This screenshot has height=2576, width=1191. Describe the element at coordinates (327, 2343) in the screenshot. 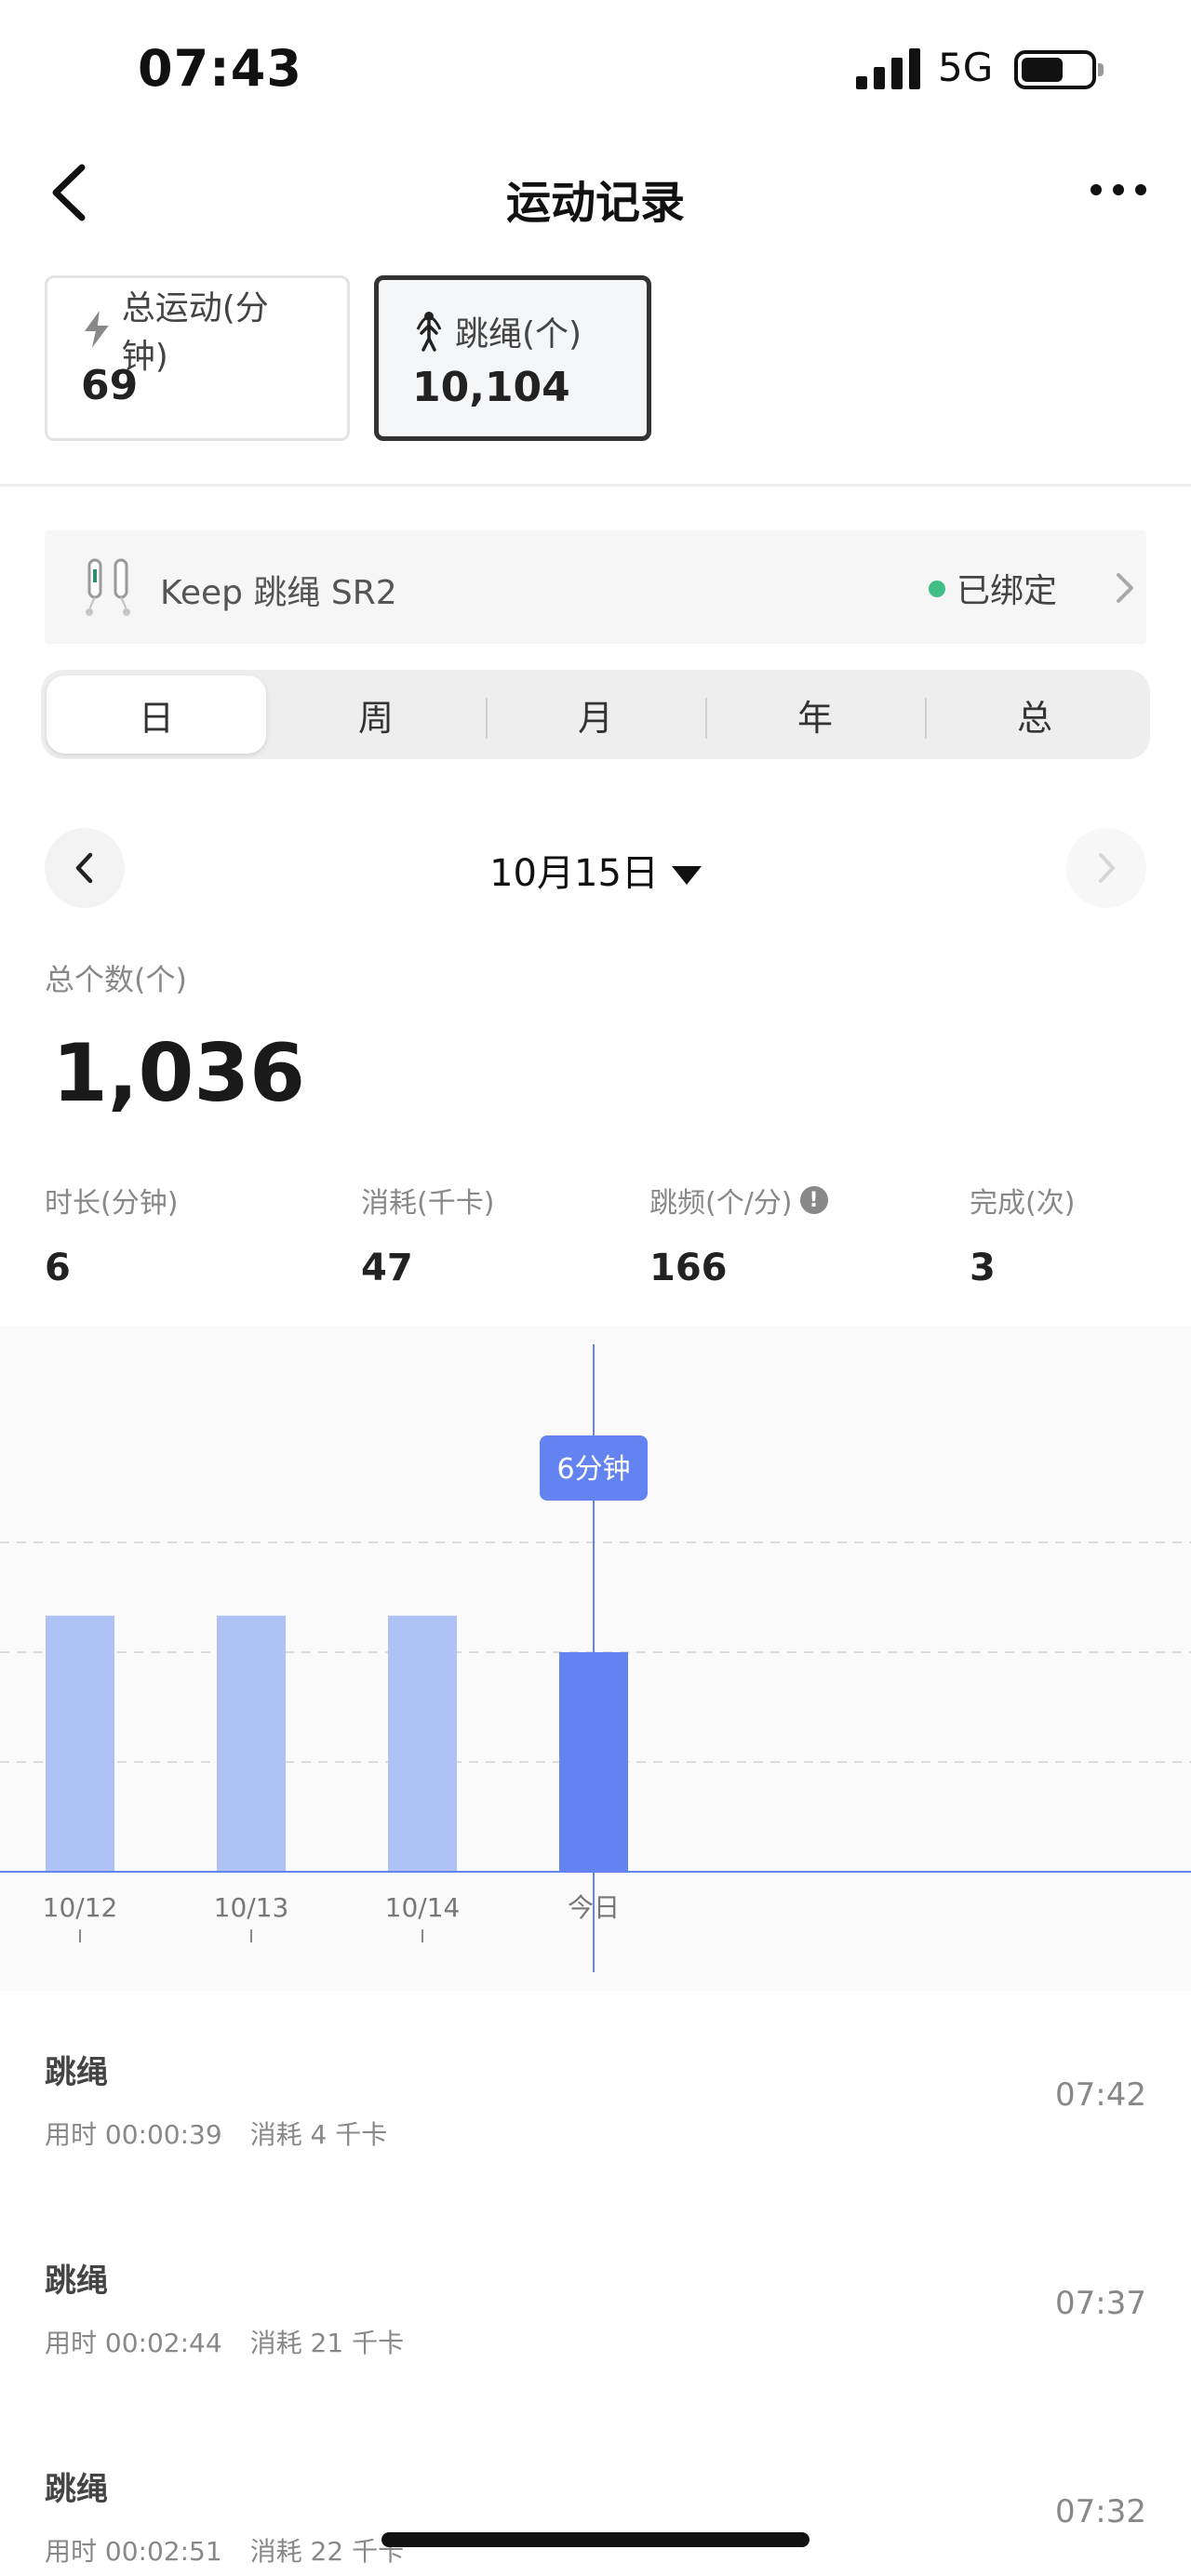

I see `record-calories: 消耗 21 千卡` at that location.